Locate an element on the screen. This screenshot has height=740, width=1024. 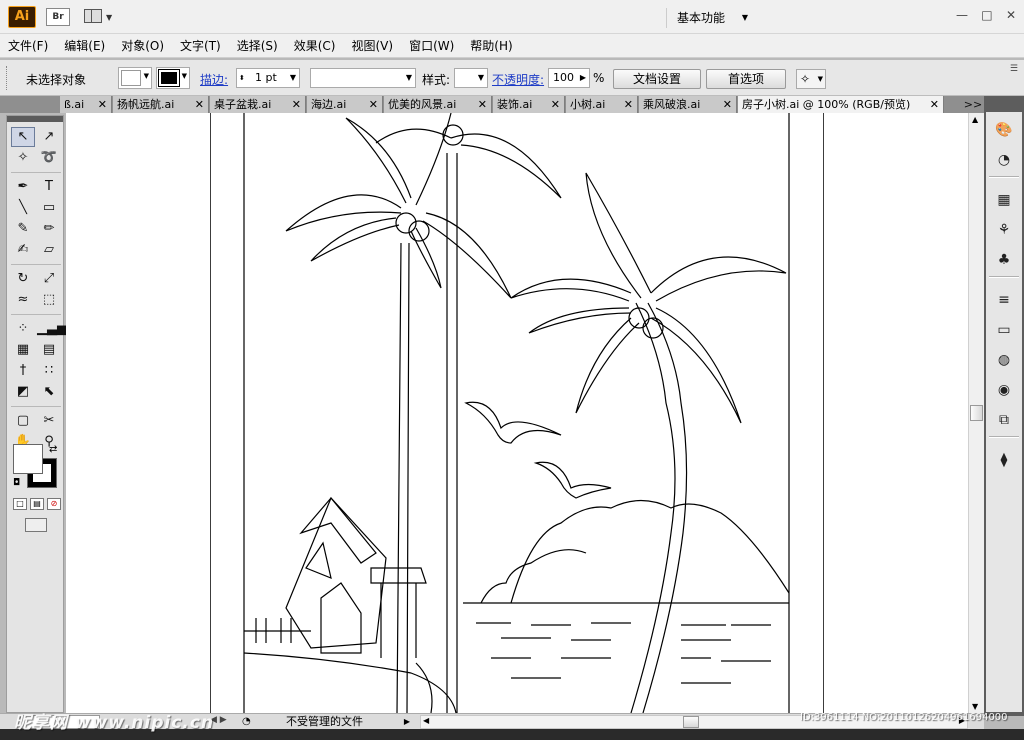
pencil-tool: ✏ is located at coordinates (49, 229).